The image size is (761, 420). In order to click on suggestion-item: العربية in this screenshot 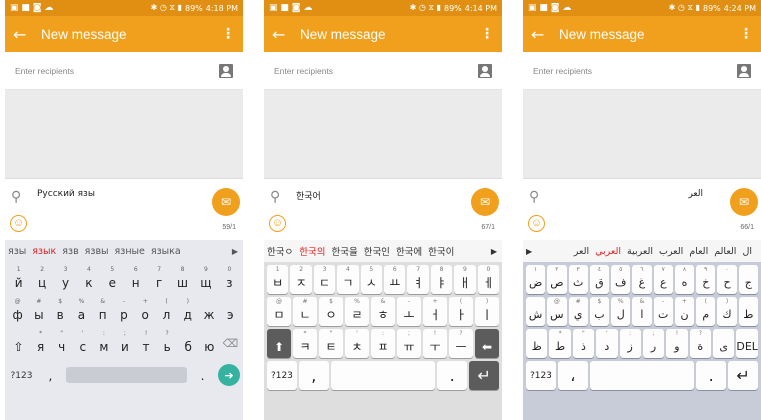, I will do `click(640, 251)`.